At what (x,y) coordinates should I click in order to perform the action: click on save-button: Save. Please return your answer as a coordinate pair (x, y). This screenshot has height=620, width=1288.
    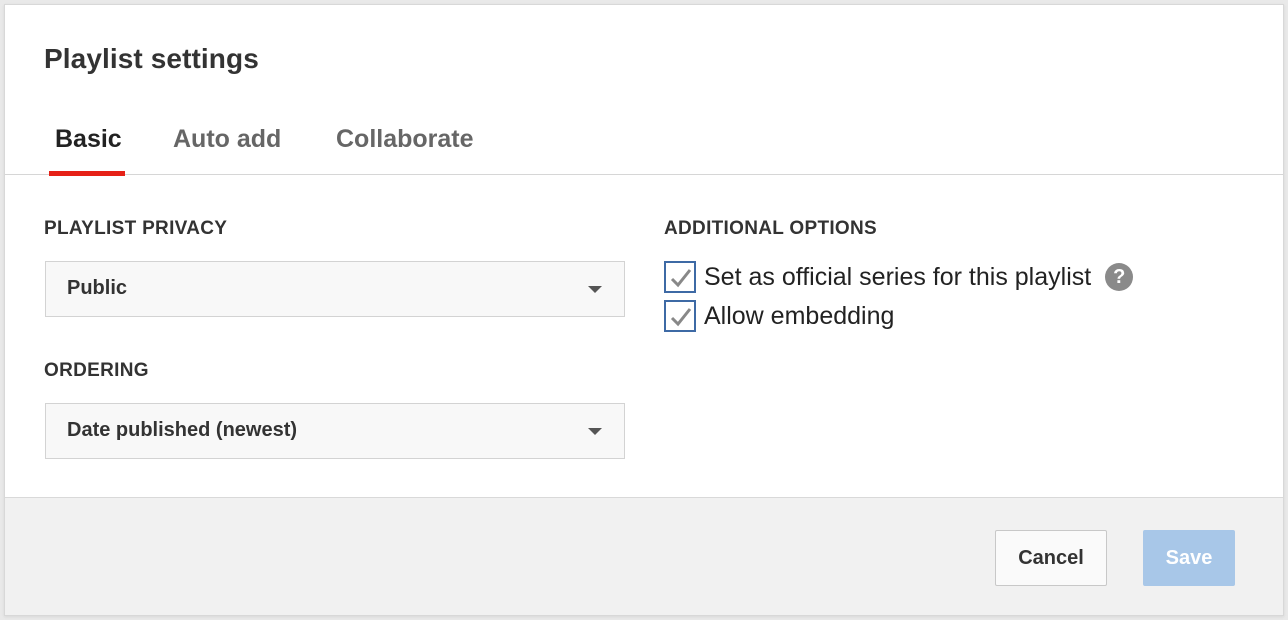
    Looking at the image, I should click on (1189, 558).